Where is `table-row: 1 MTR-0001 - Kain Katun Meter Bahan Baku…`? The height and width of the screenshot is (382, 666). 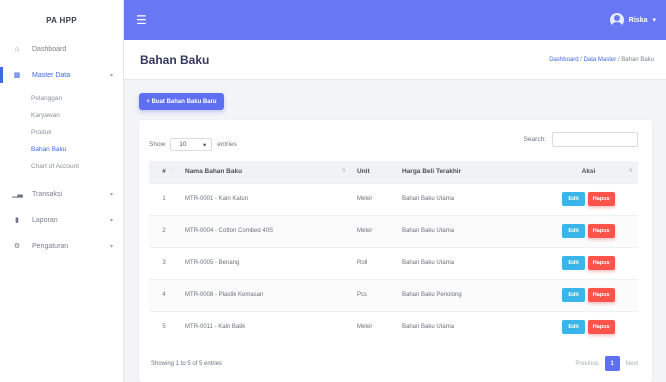
table-row: 1 MTR-0001 - Kain Katun Meter Bahan Baku… is located at coordinates (393, 198).